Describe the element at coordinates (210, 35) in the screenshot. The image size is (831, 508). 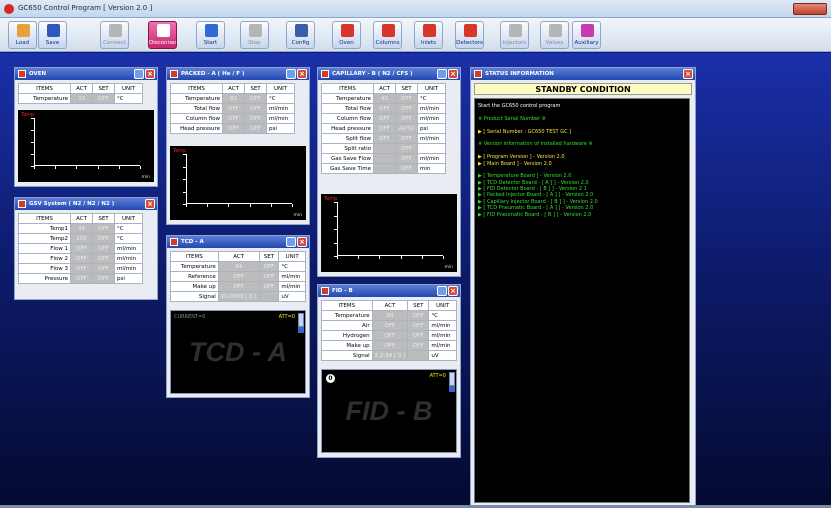
I see `start-button: Start` at that location.